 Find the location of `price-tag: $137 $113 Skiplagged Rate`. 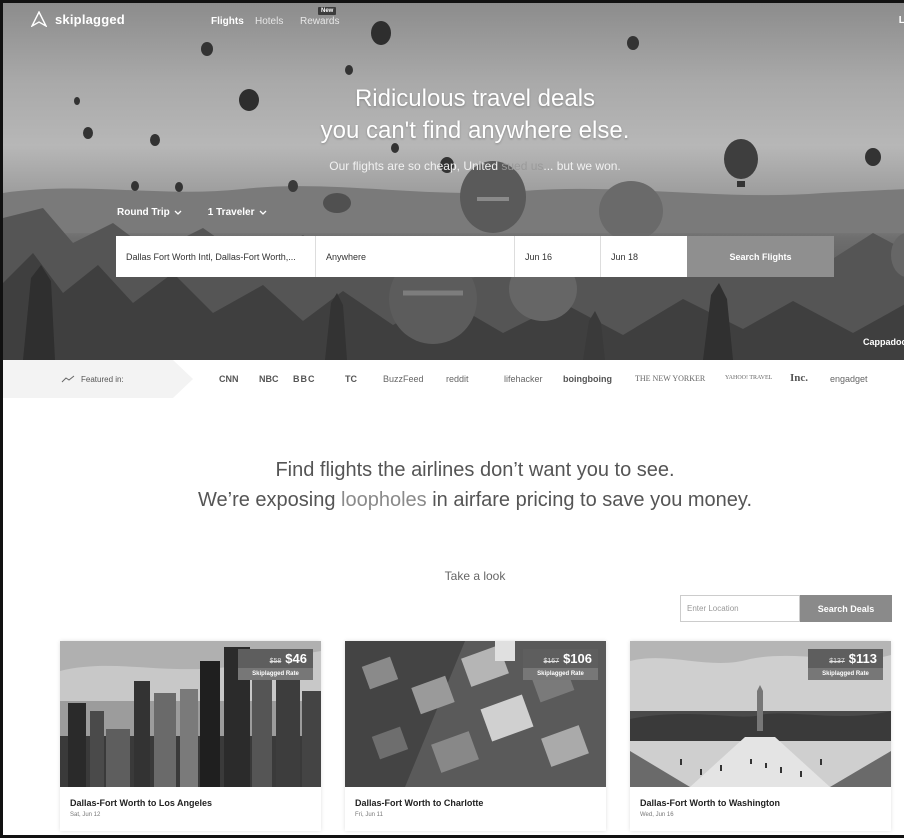

price-tag: $137 $113 Skiplagged Rate is located at coordinates (845, 664).